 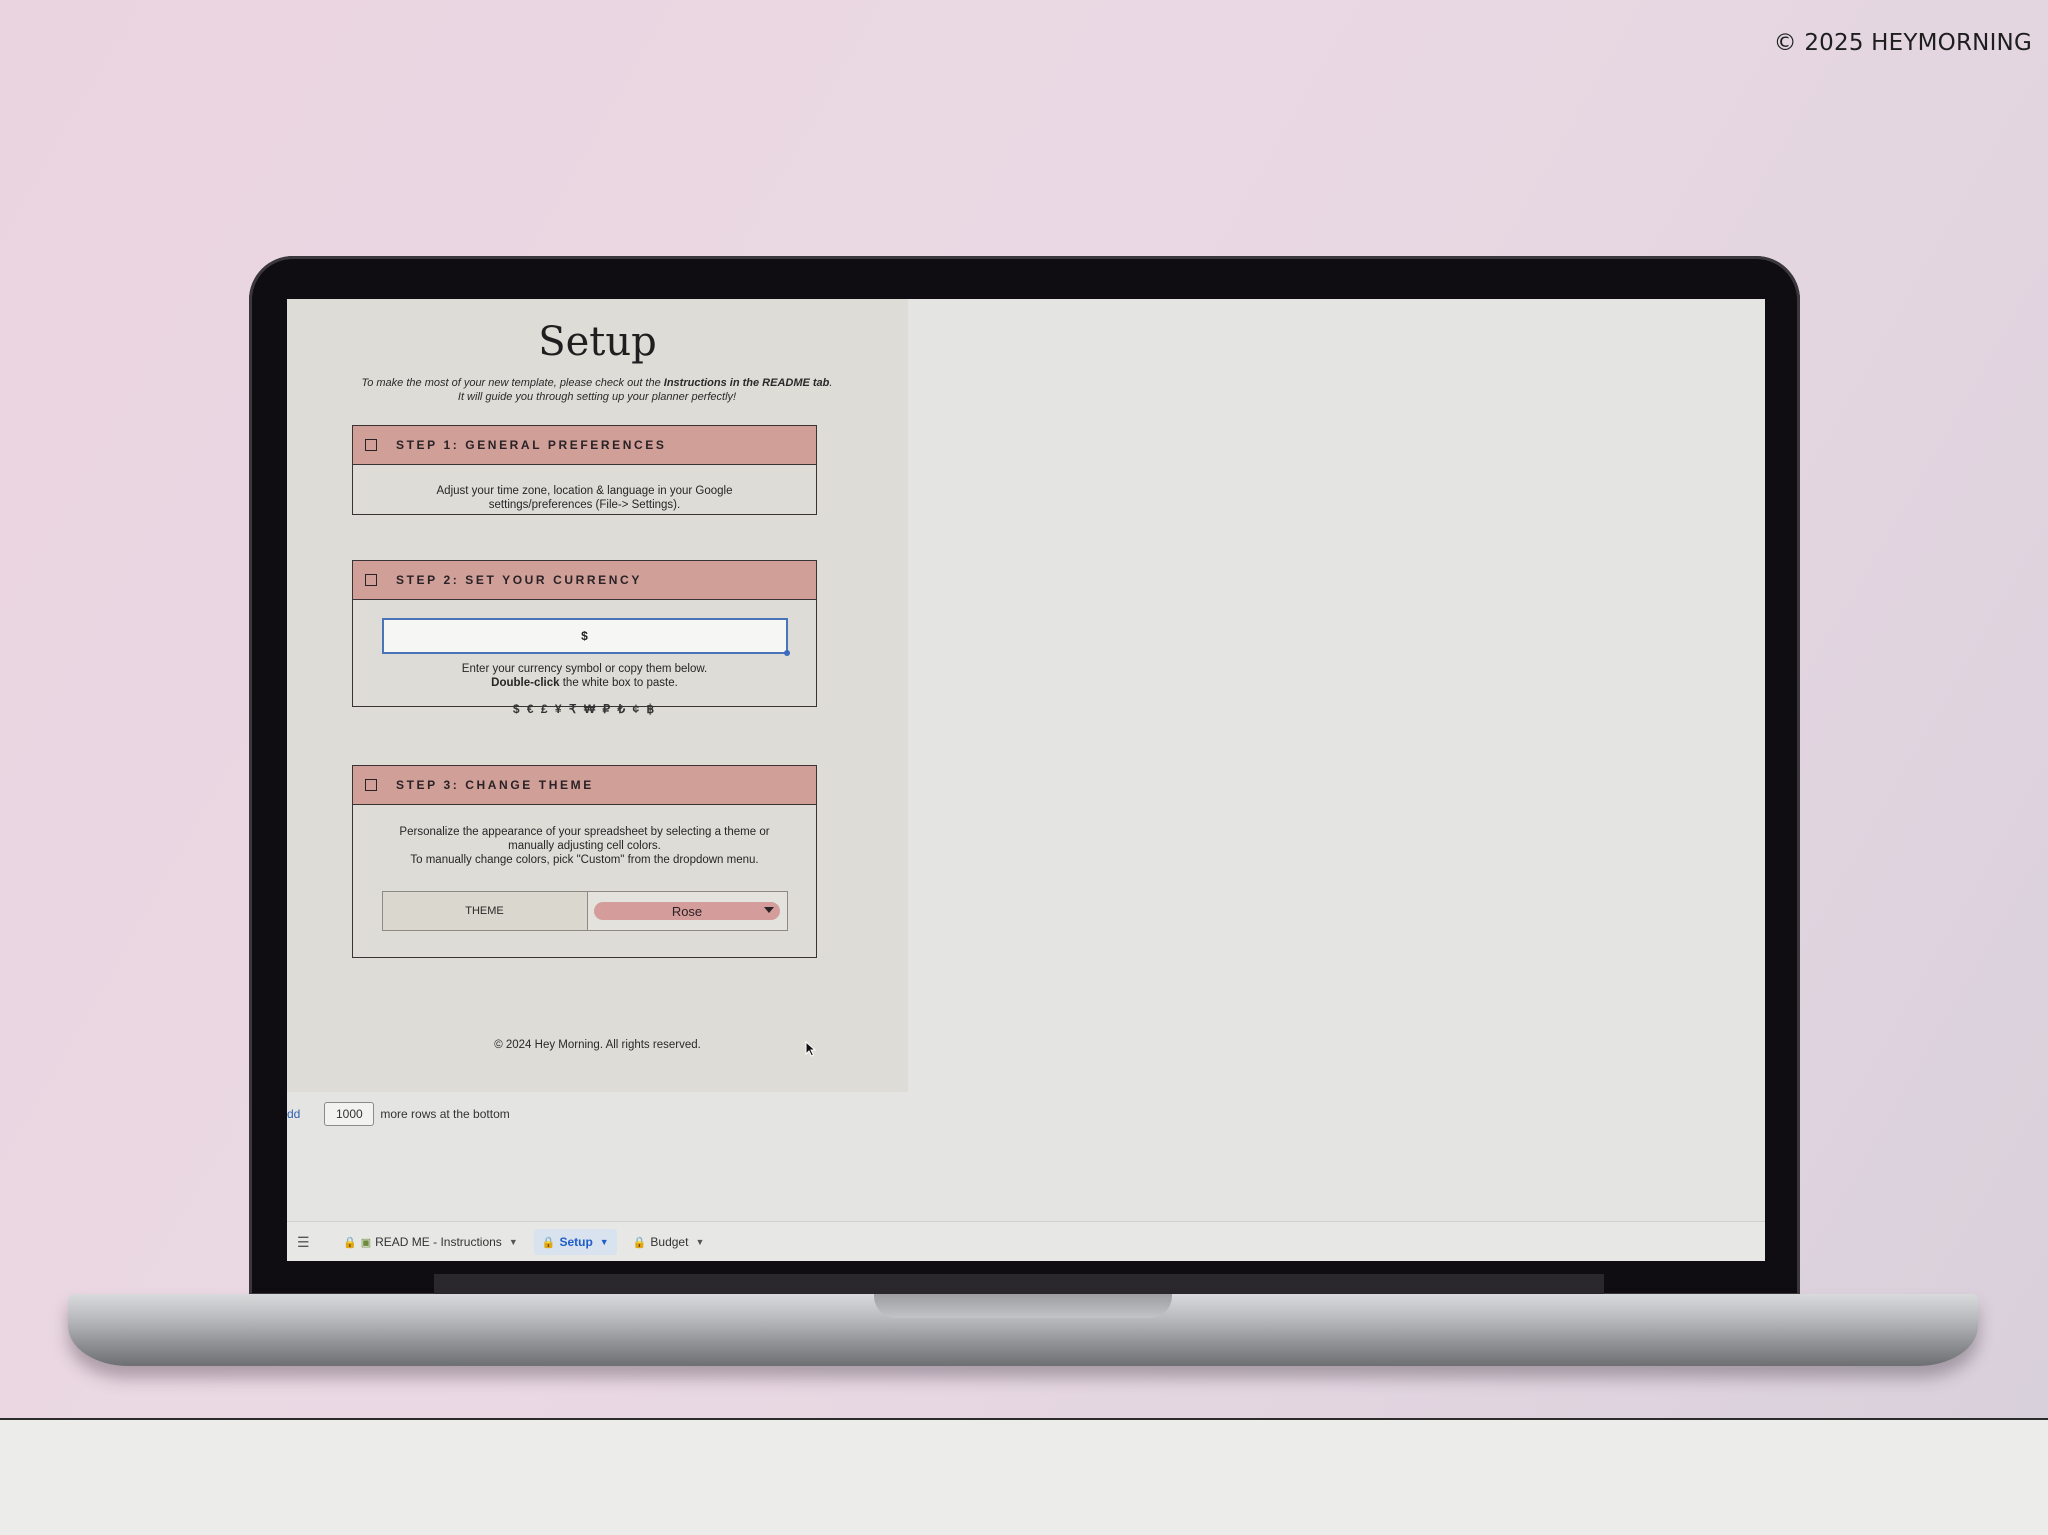 I want to click on add-rows-bar: dd 1000 more rows at the bottom, so click(x=398, y=1114).